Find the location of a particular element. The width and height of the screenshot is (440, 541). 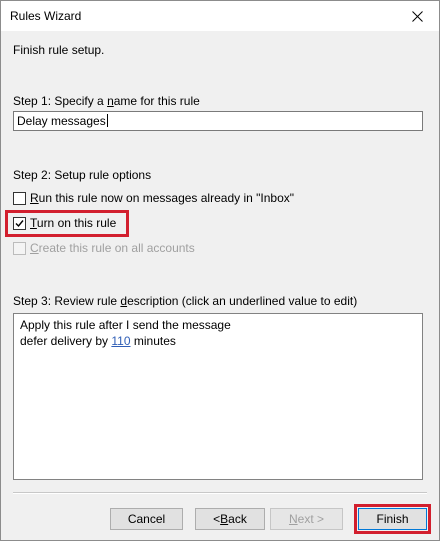

next-post: ext > is located at coordinates (311, 519).